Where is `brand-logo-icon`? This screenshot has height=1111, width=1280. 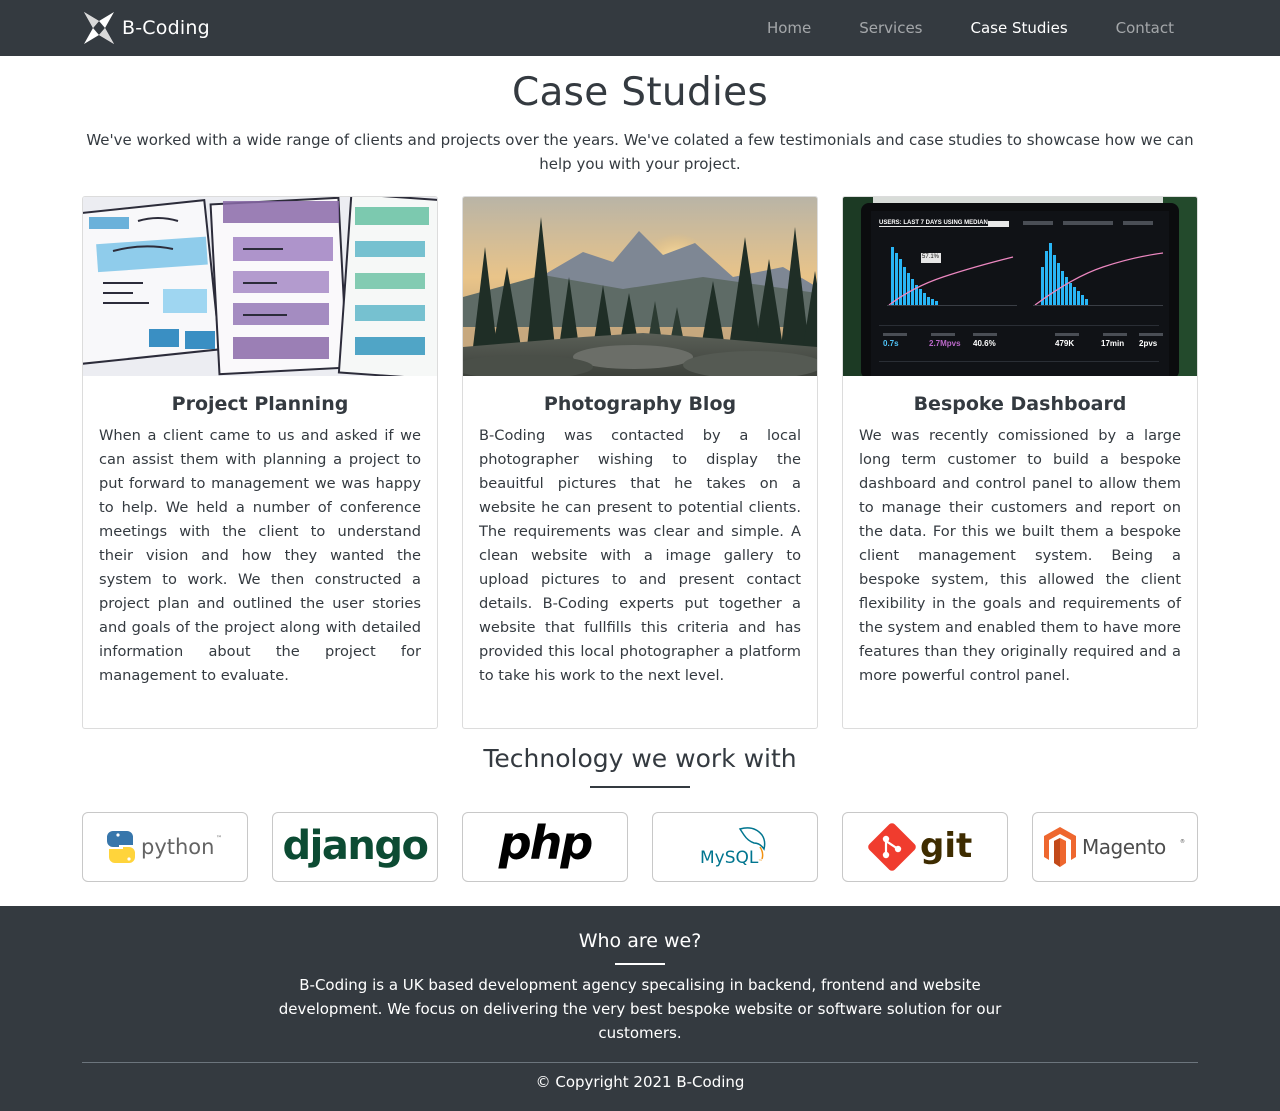
brand-logo-icon is located at coordinates (99, 28).